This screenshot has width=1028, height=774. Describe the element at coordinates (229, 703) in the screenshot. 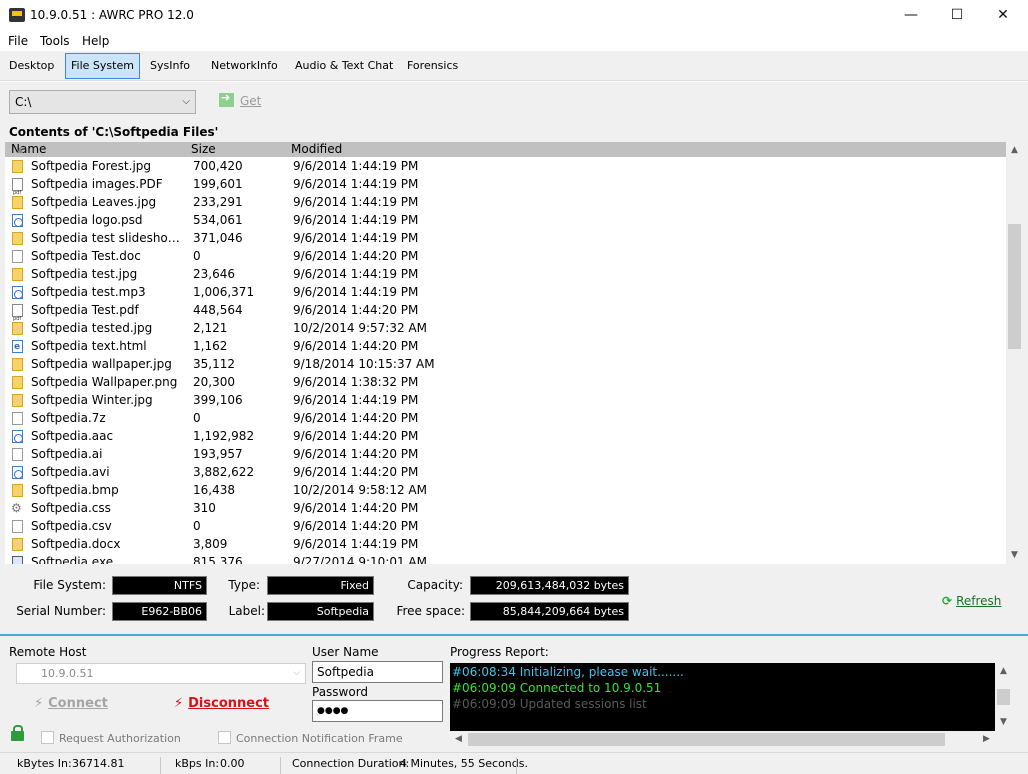

I see `disconnect-button-label: Disconnect` at that location.